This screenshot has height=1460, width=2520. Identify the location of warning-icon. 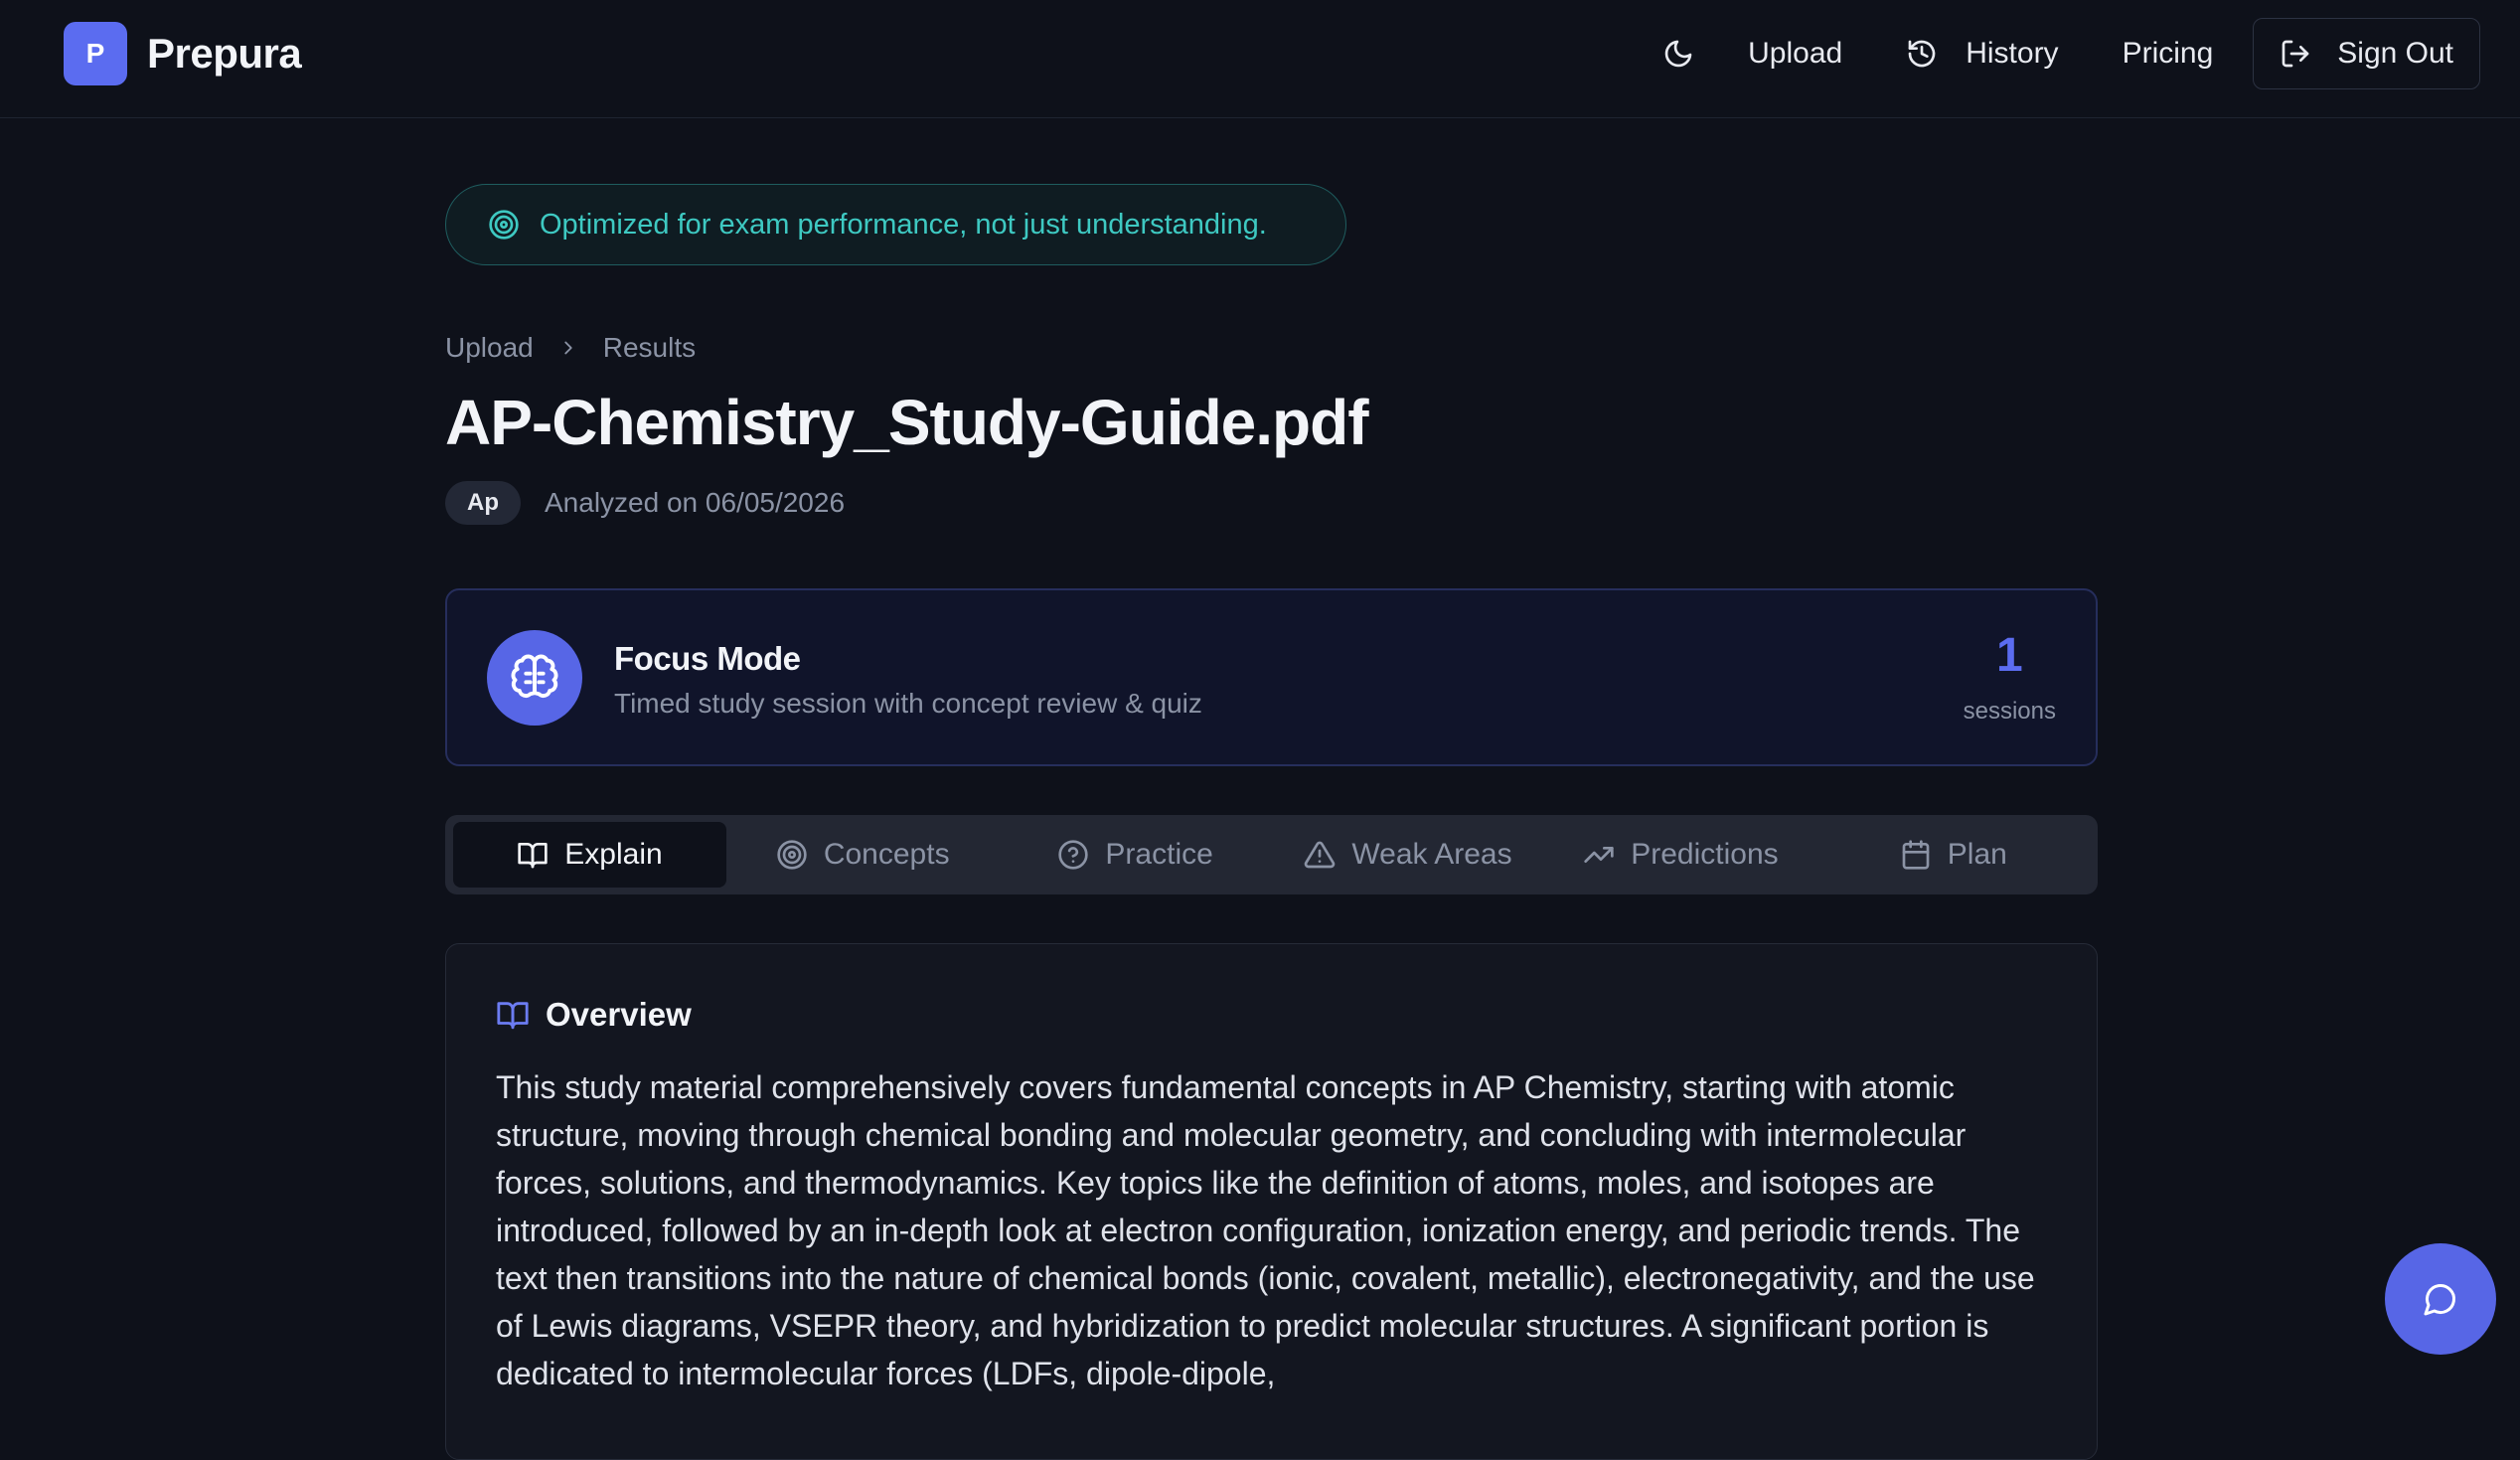
(1320, 855).